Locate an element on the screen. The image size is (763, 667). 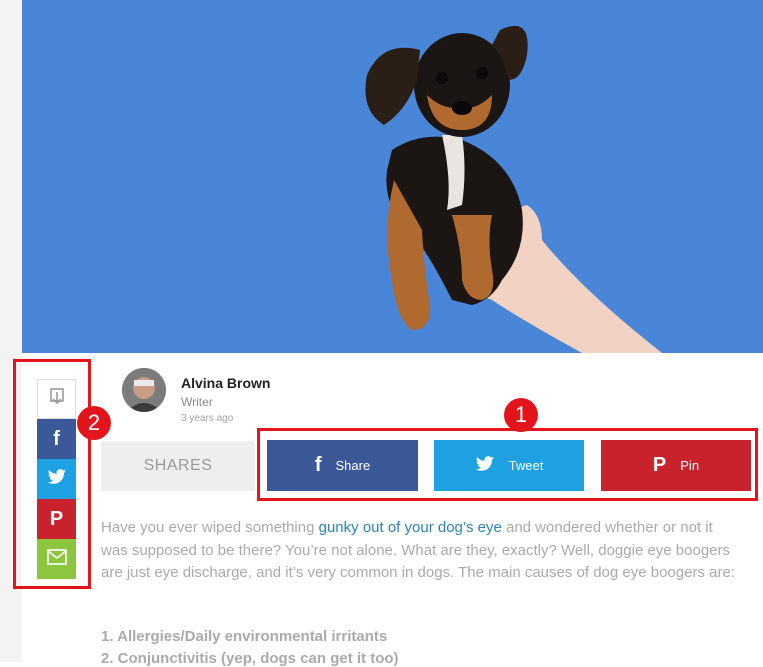
avatar is located at coordinates (144, 390).